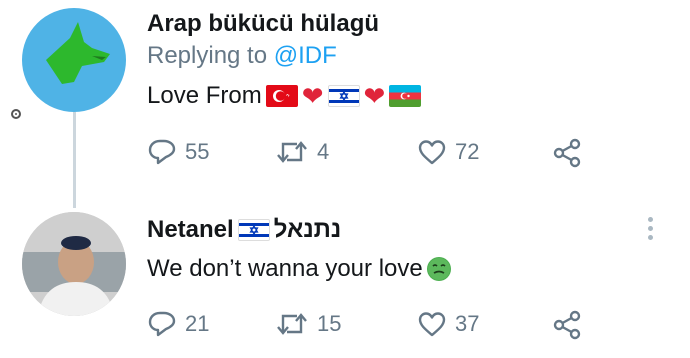 The height and width of the screenshot is (358, 690). Describe the element at coordinates (307, 229) in the screenshot. I see `author-name-hebrew: נתנאל` at that location.